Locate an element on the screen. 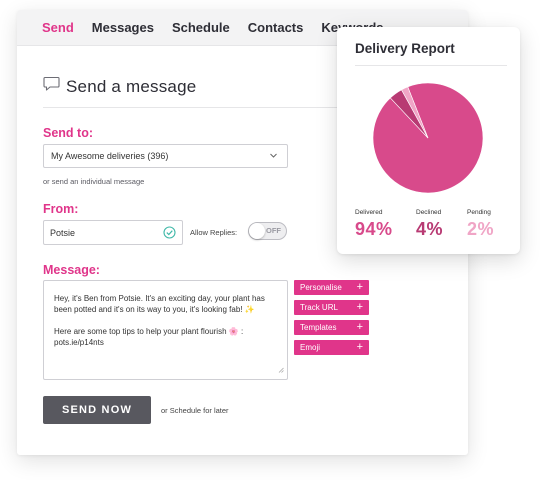 The image size is (540, 493). report-title: Delivery Report is located at coordinates (405, 48).